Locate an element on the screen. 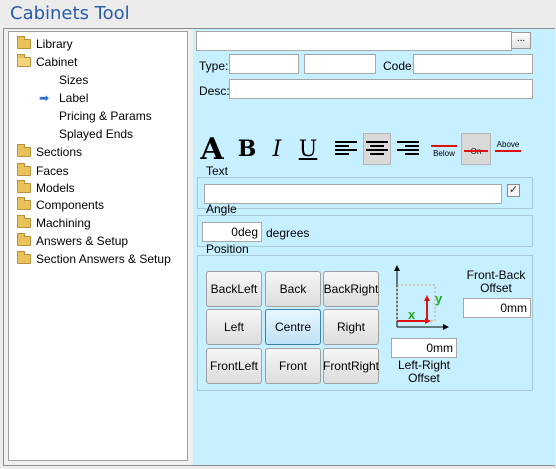 The height and width of the screenshot is (469, 556). angle-group-title: Angle is located at coordinates (221, 209).